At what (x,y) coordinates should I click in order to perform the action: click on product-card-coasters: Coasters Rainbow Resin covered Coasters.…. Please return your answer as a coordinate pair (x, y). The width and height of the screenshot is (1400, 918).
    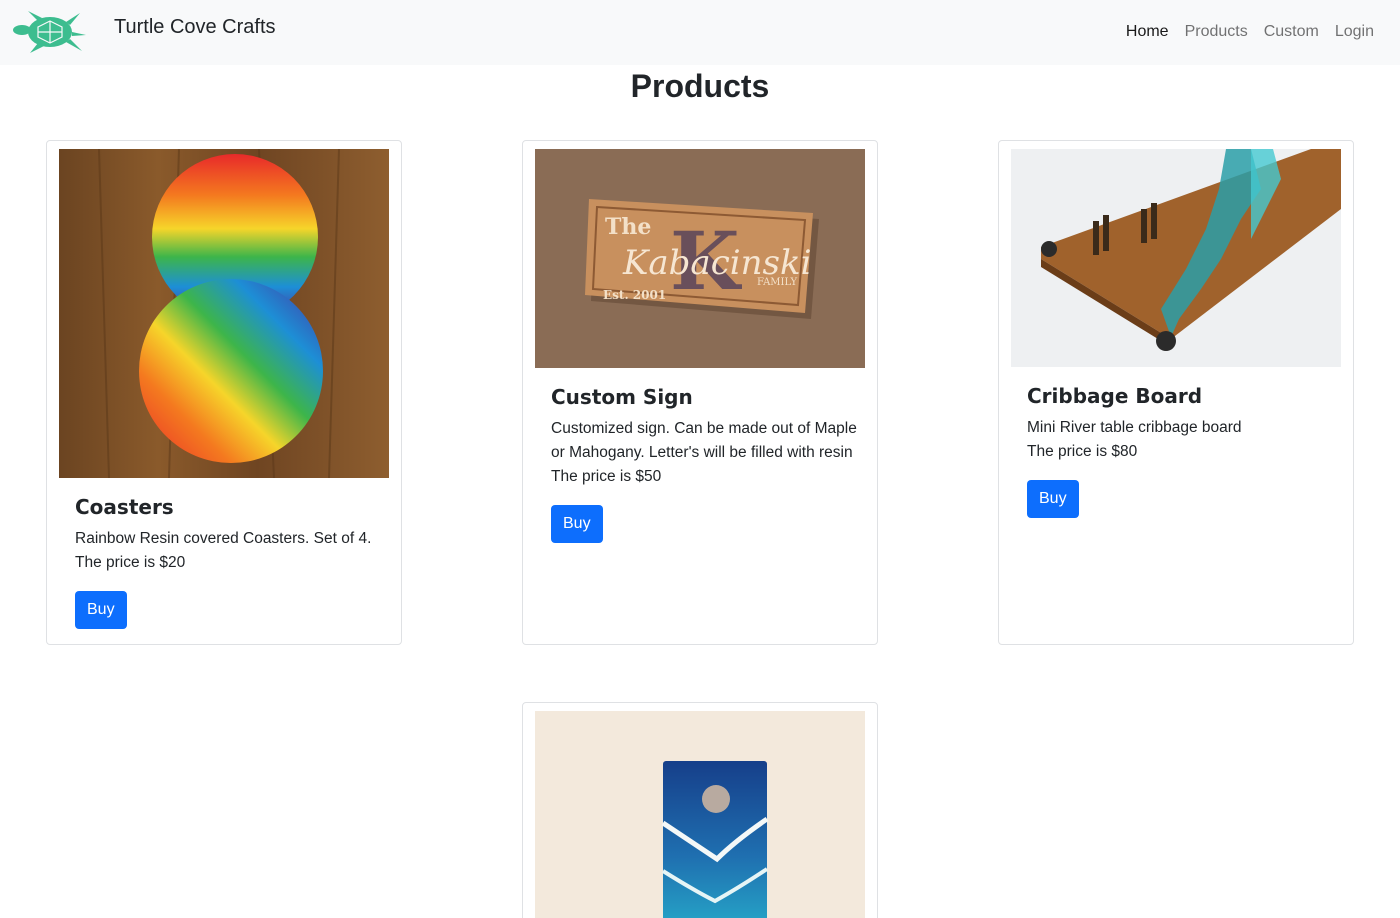
    Looking at the image, I should click on (224, 392).